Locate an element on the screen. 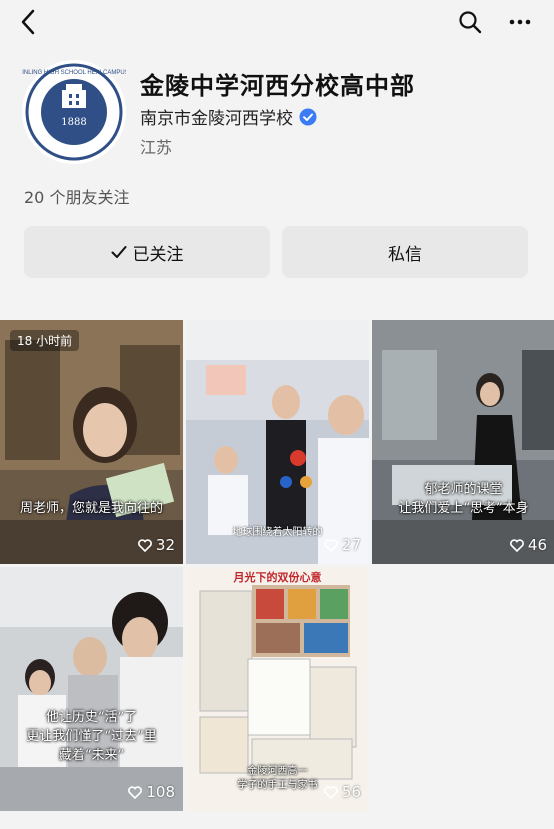 This screenshot has width=554, height=829. school-logo-avatar: JINLING HIGH SCHOOL HEXI CAMPUS 1888 is located at coordinates (74, 112).